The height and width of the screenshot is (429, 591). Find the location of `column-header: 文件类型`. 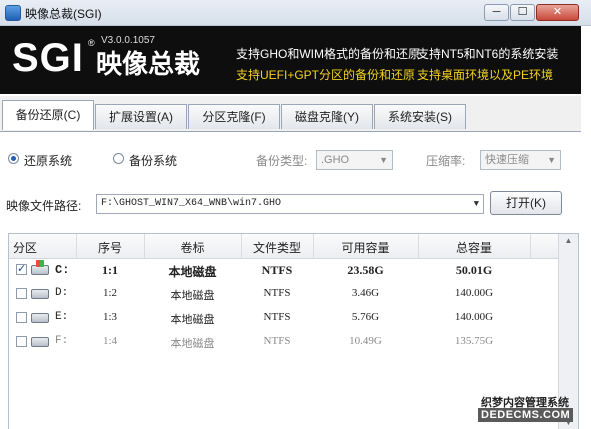

column-header: 文件类型 is located at coordinates (277, 247).